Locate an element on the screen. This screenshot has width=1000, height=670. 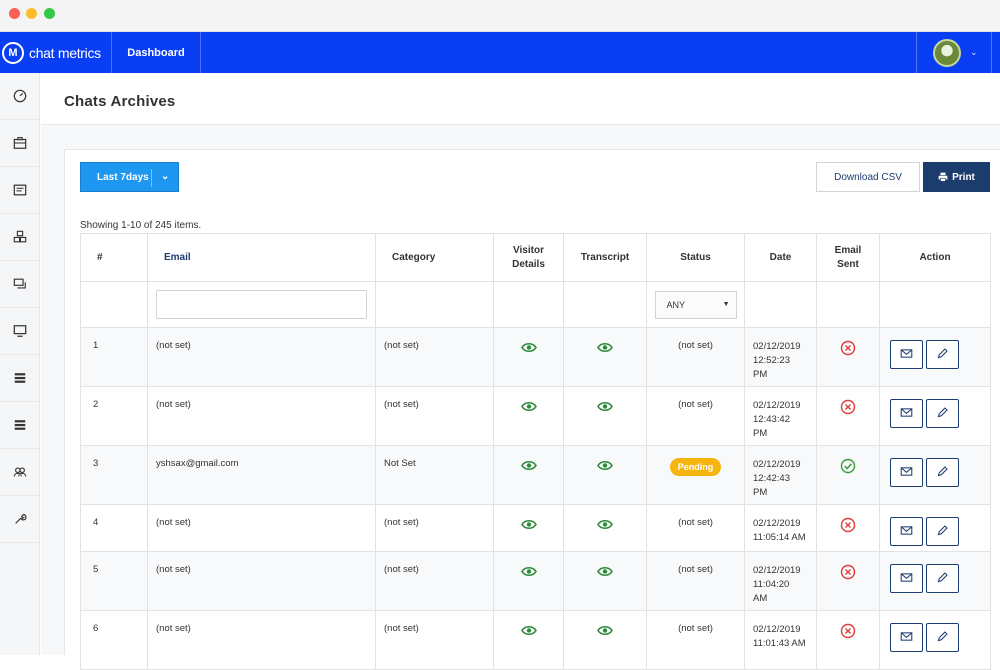
sidebar-item-settings is located at coordinates (19, 519).